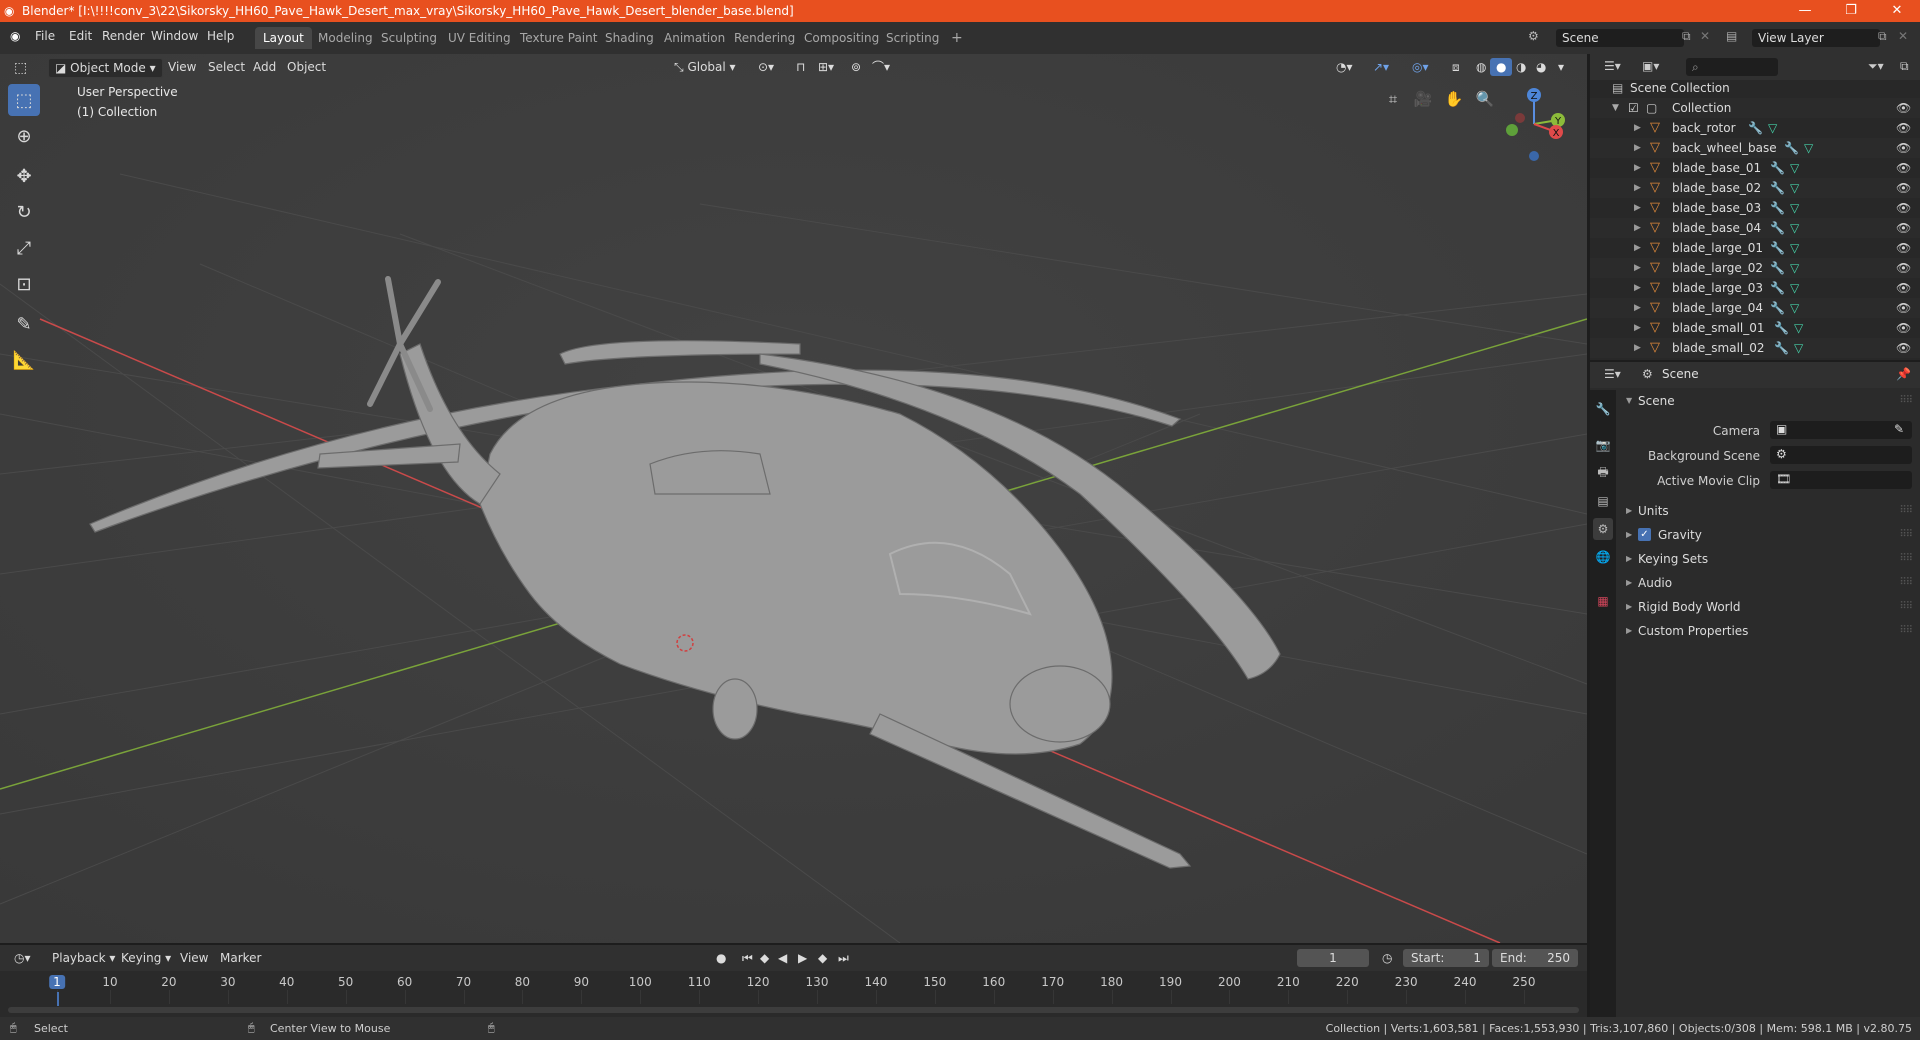 The width and height of the screenshot is (1920, 1040). What do you see at coordinates (1541, 67) in the screenshot?
I see `rendered-shading-icon: ◕` at bounding box center [1541, 67].